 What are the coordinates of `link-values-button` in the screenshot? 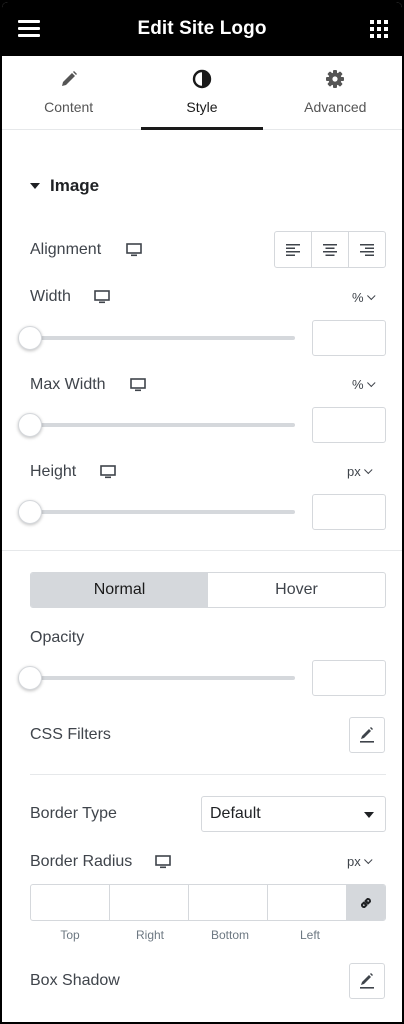 It's located at (366, 902).